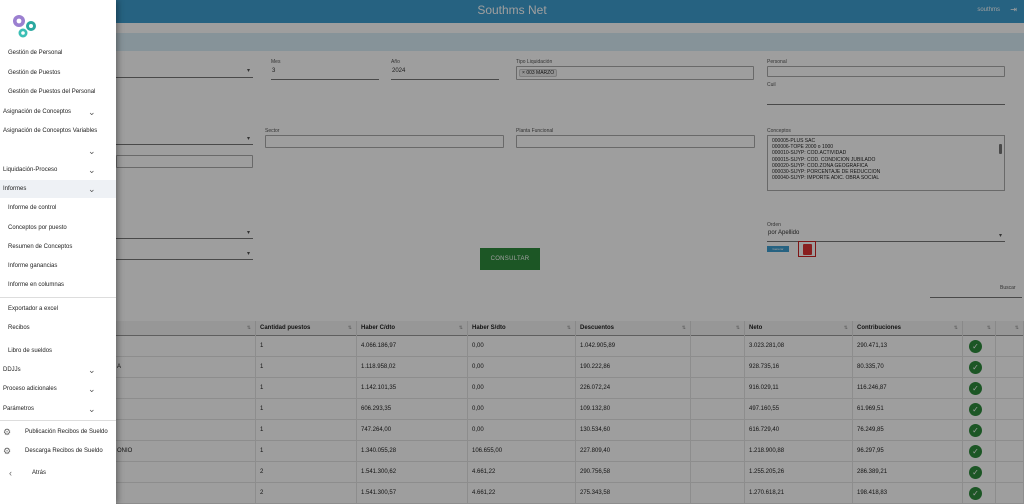 The width and height of the screenshot is (1024, 504). Describe the element at coordinates (35, 53) in the screenshot. I see `sidebar-item-label: Gestión de Personal` at that location.